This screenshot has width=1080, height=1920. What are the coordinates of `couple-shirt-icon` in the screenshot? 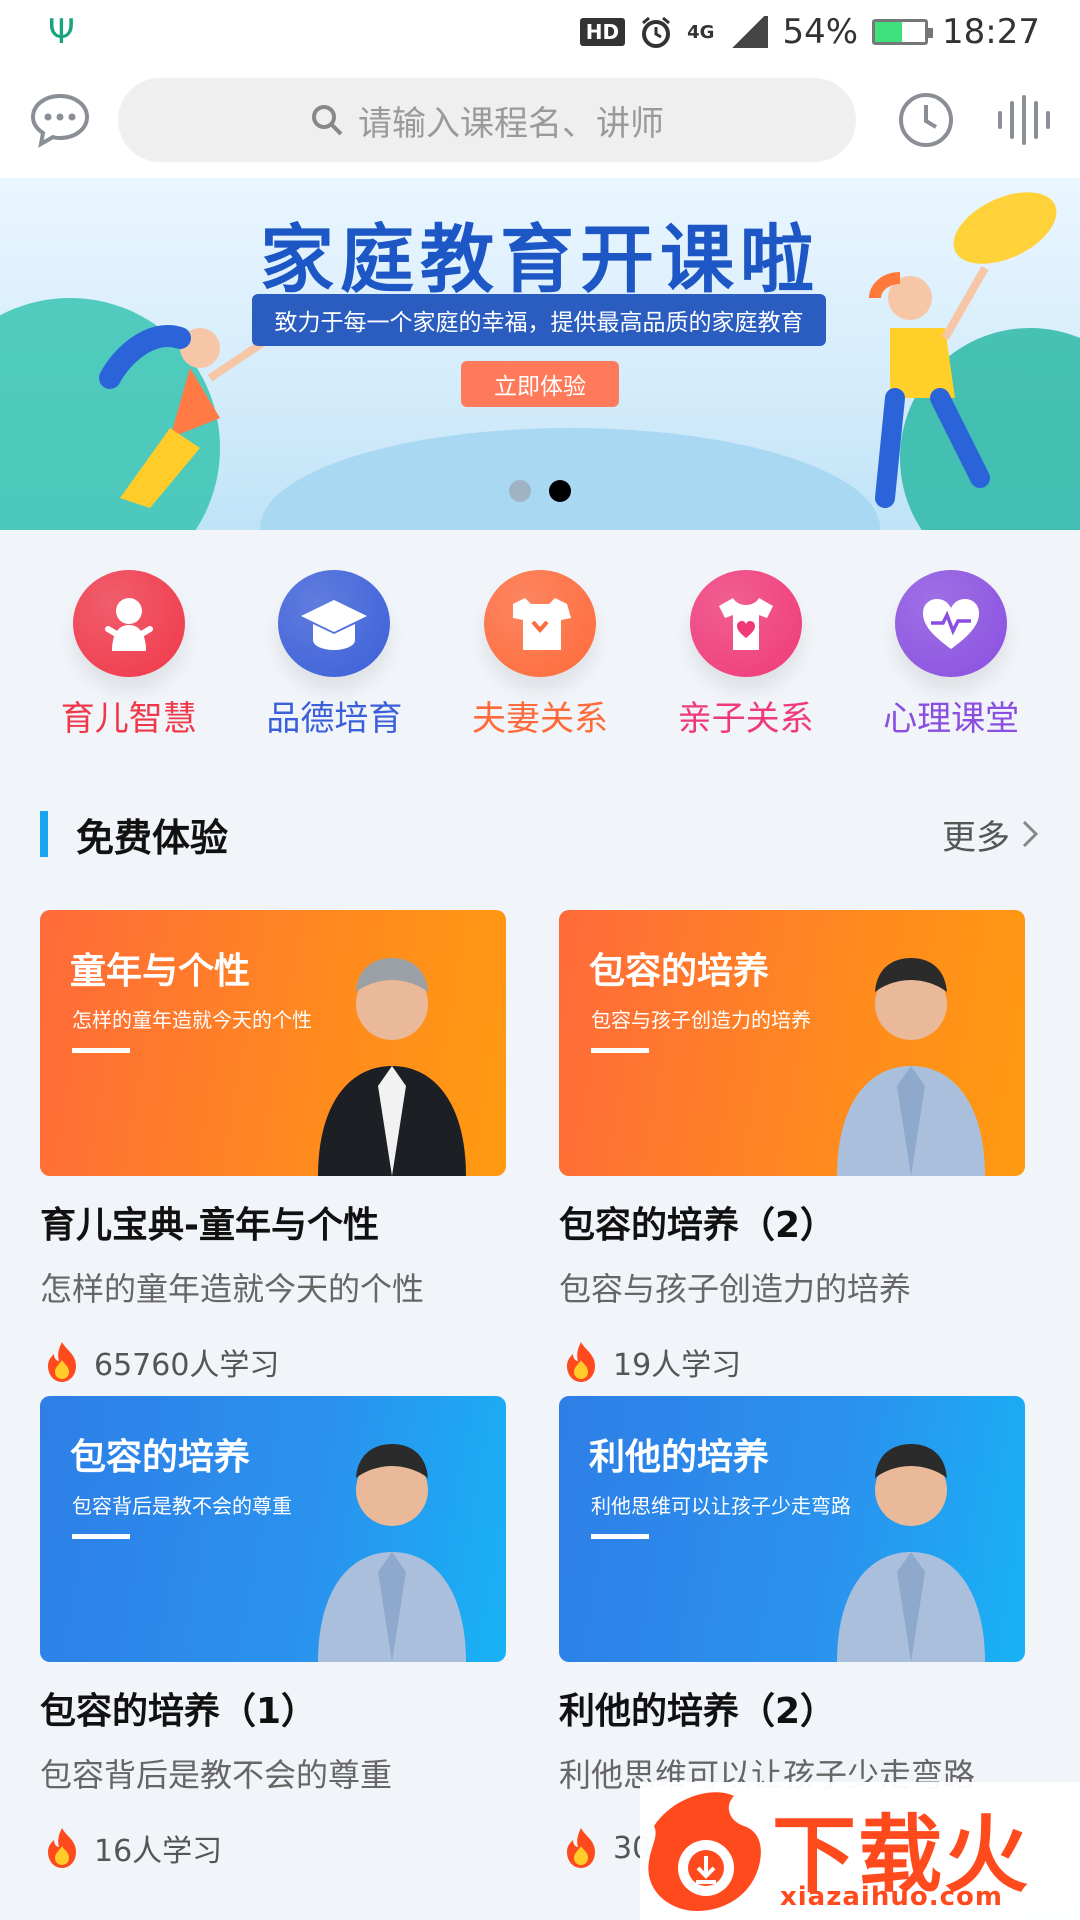 It's located at (539, 623).